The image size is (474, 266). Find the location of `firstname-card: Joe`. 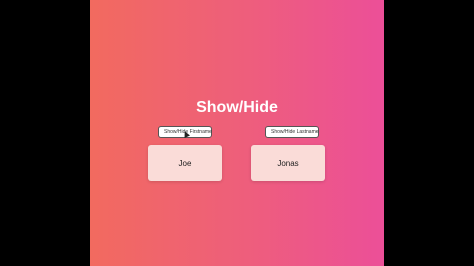

firstname-card: Joe is located at coordinates (185, 163).